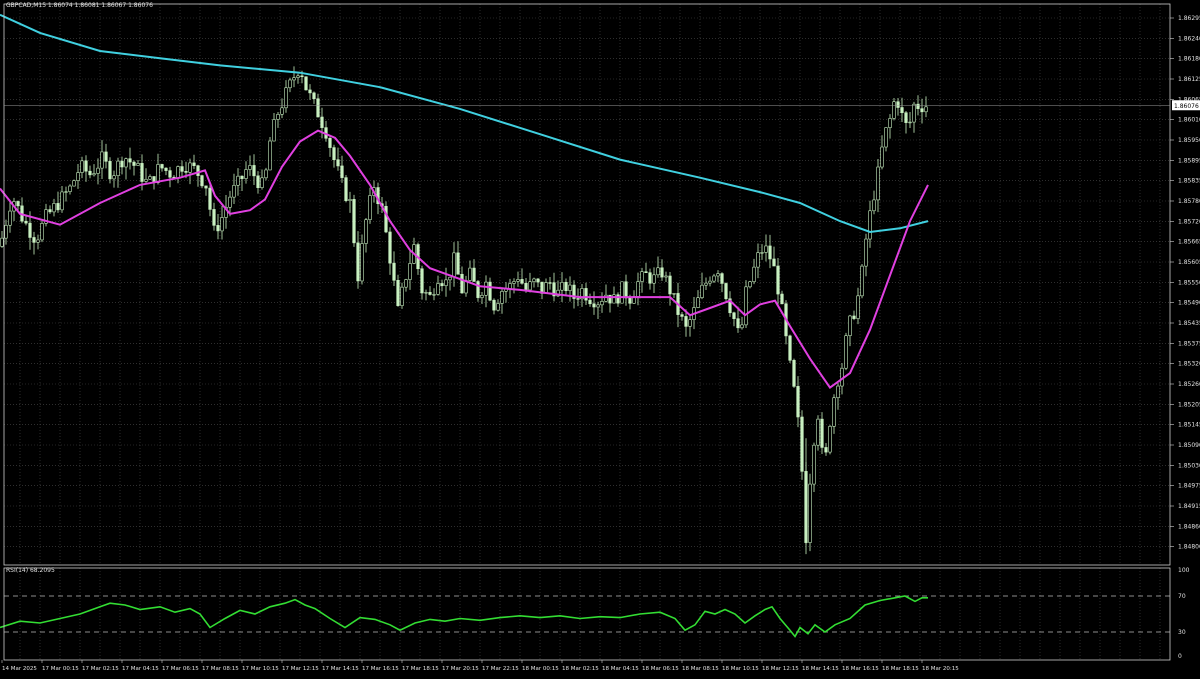  I want to click on rsi-axis-label: 0, so click(1180, 656).